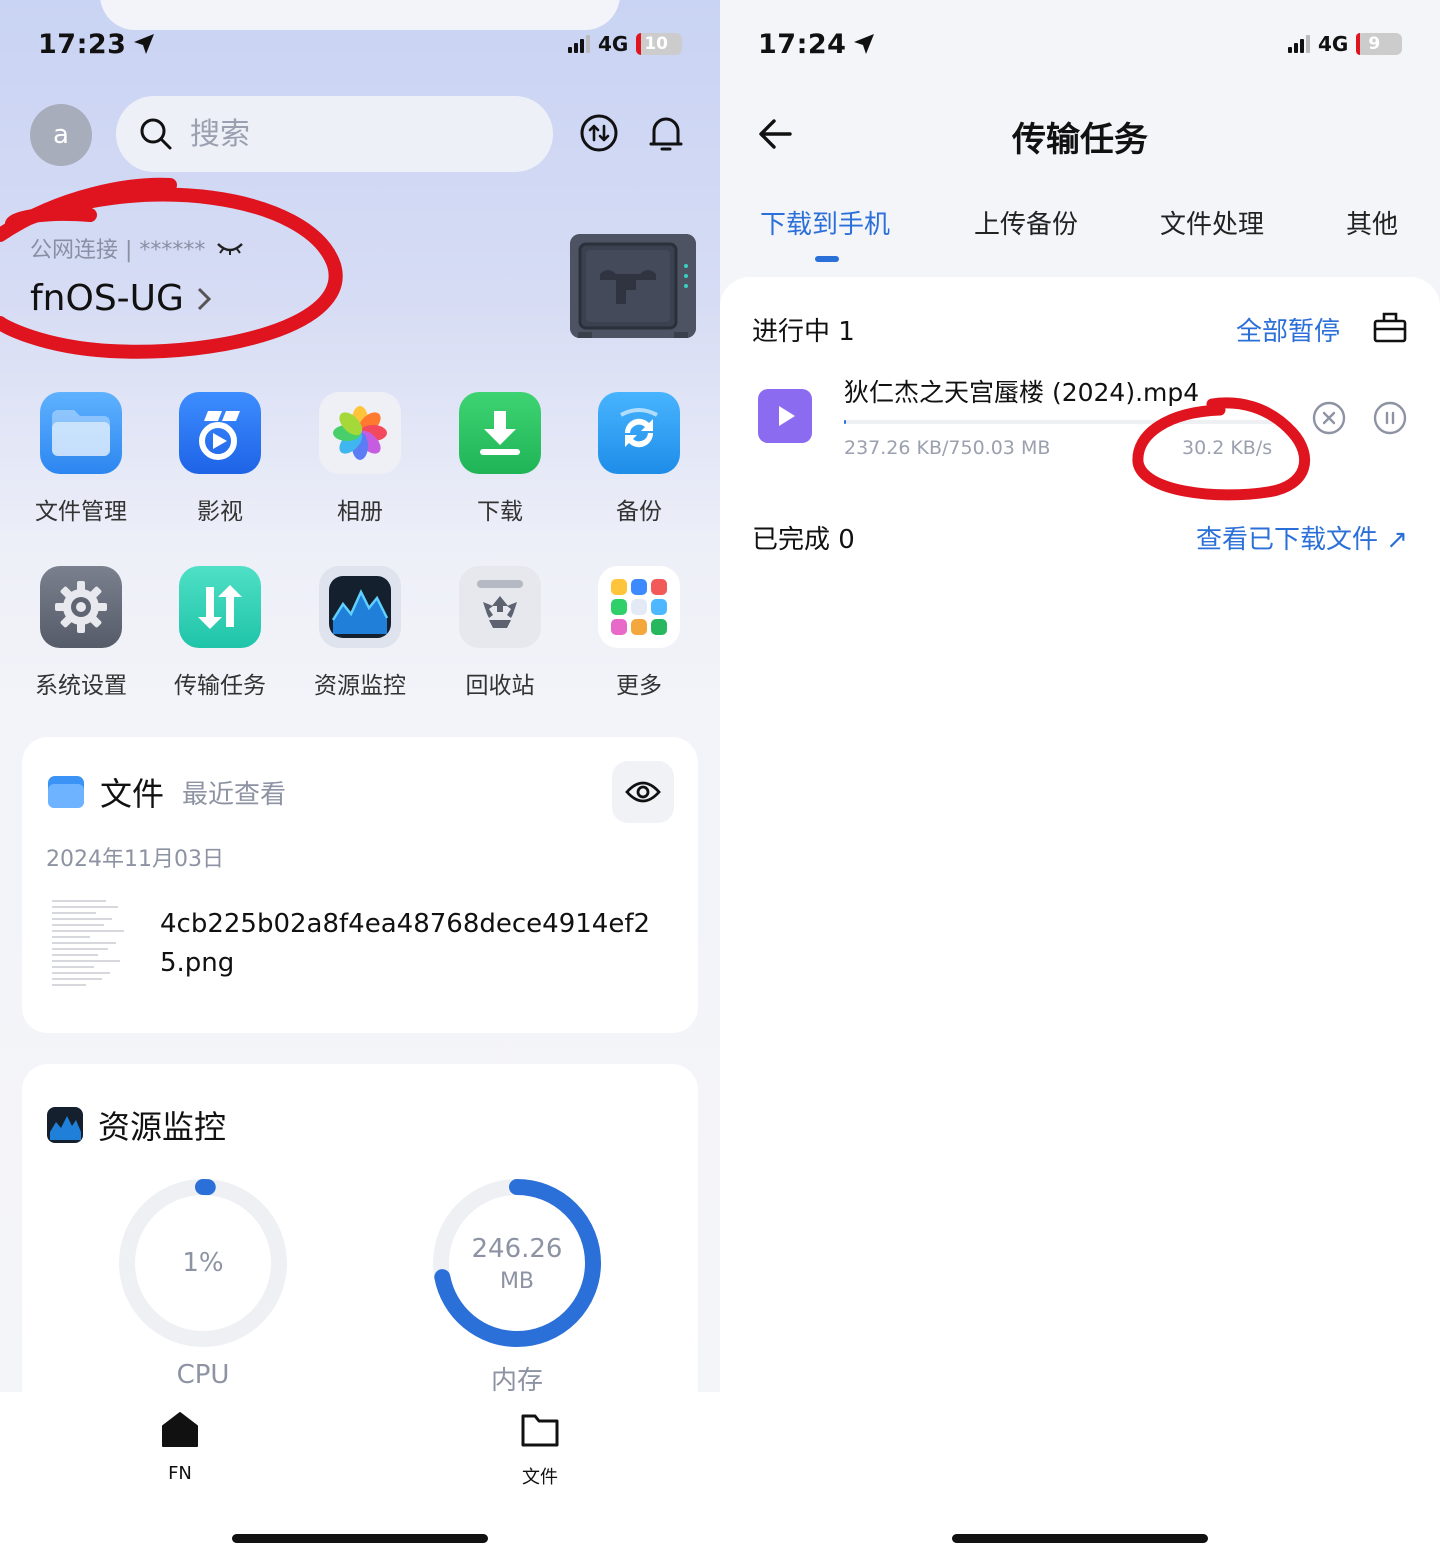 The image size is (1440, 1559). I want to click on app-resource-monitor: 资源监控, so click(360, 633).